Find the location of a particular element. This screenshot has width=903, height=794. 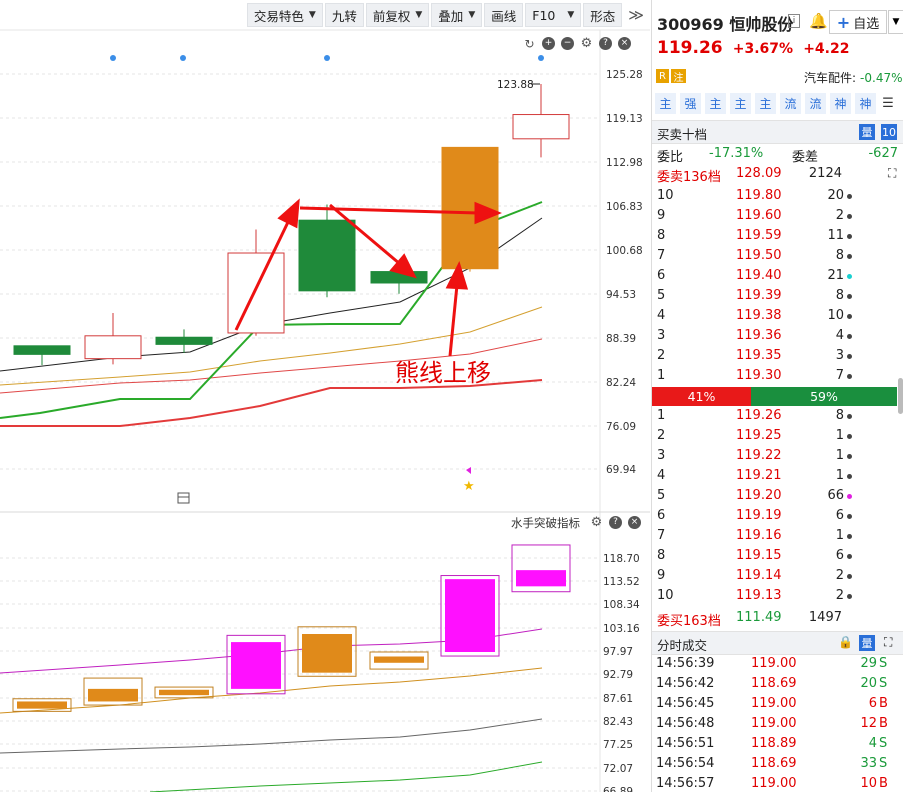

tag-zhu-badge: 注 is located at coordinates (678, 76).